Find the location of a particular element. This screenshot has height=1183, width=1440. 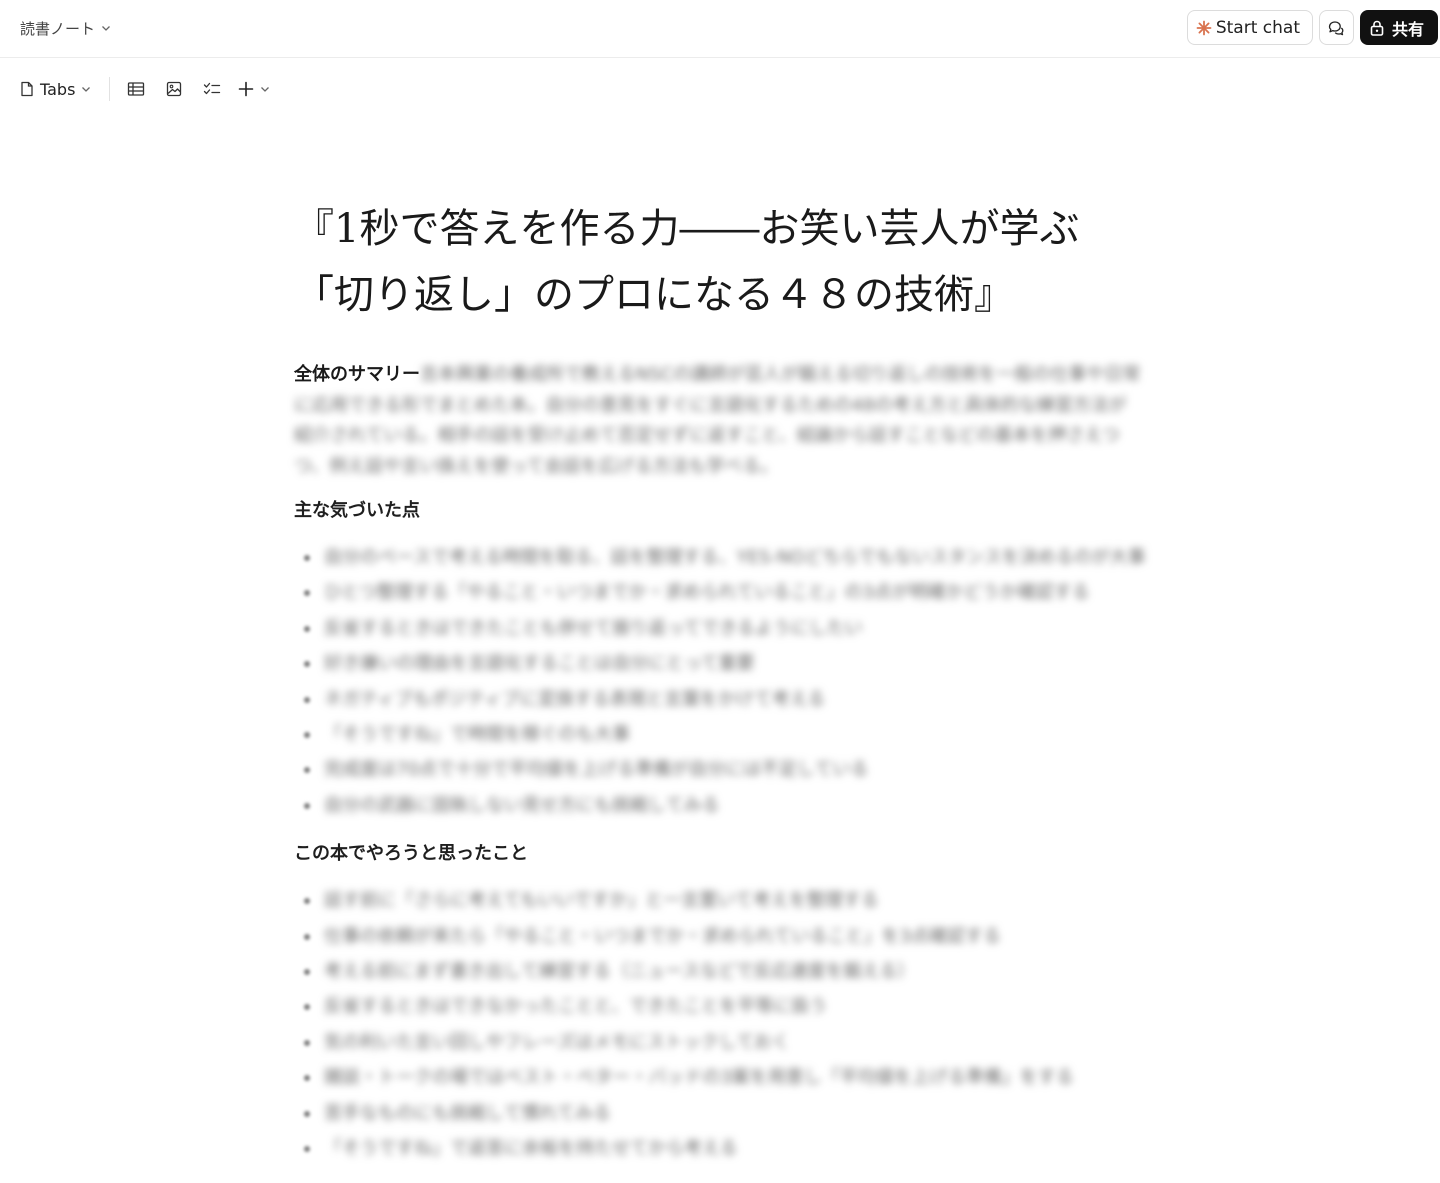

list-item-text: 反省するときはできなかったことと、できたことを平等に扱う is located at coordinates (576, 1007).